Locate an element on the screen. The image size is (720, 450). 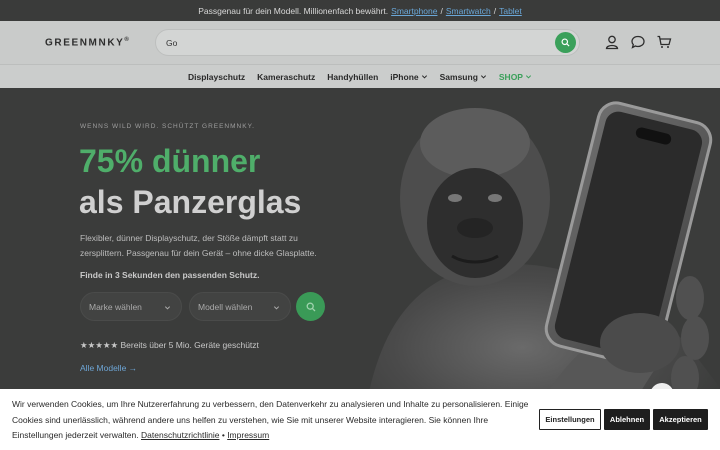
nav-item-handyhuellen: Handyhüllen is located at coordinates (352, 77).